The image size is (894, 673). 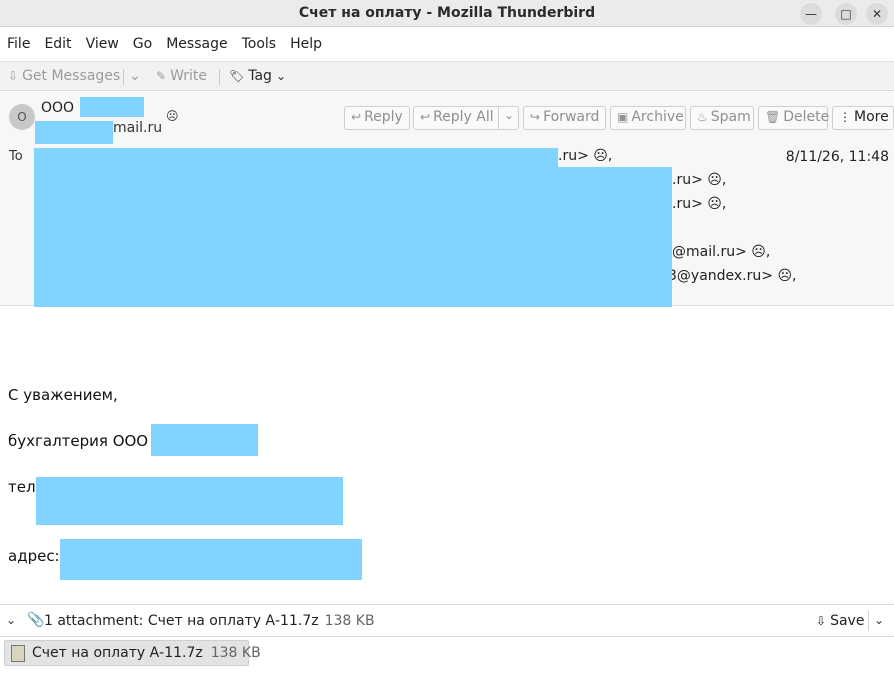 I want to click on reply-button: ↩ Reply, so click(x=377, y=118).